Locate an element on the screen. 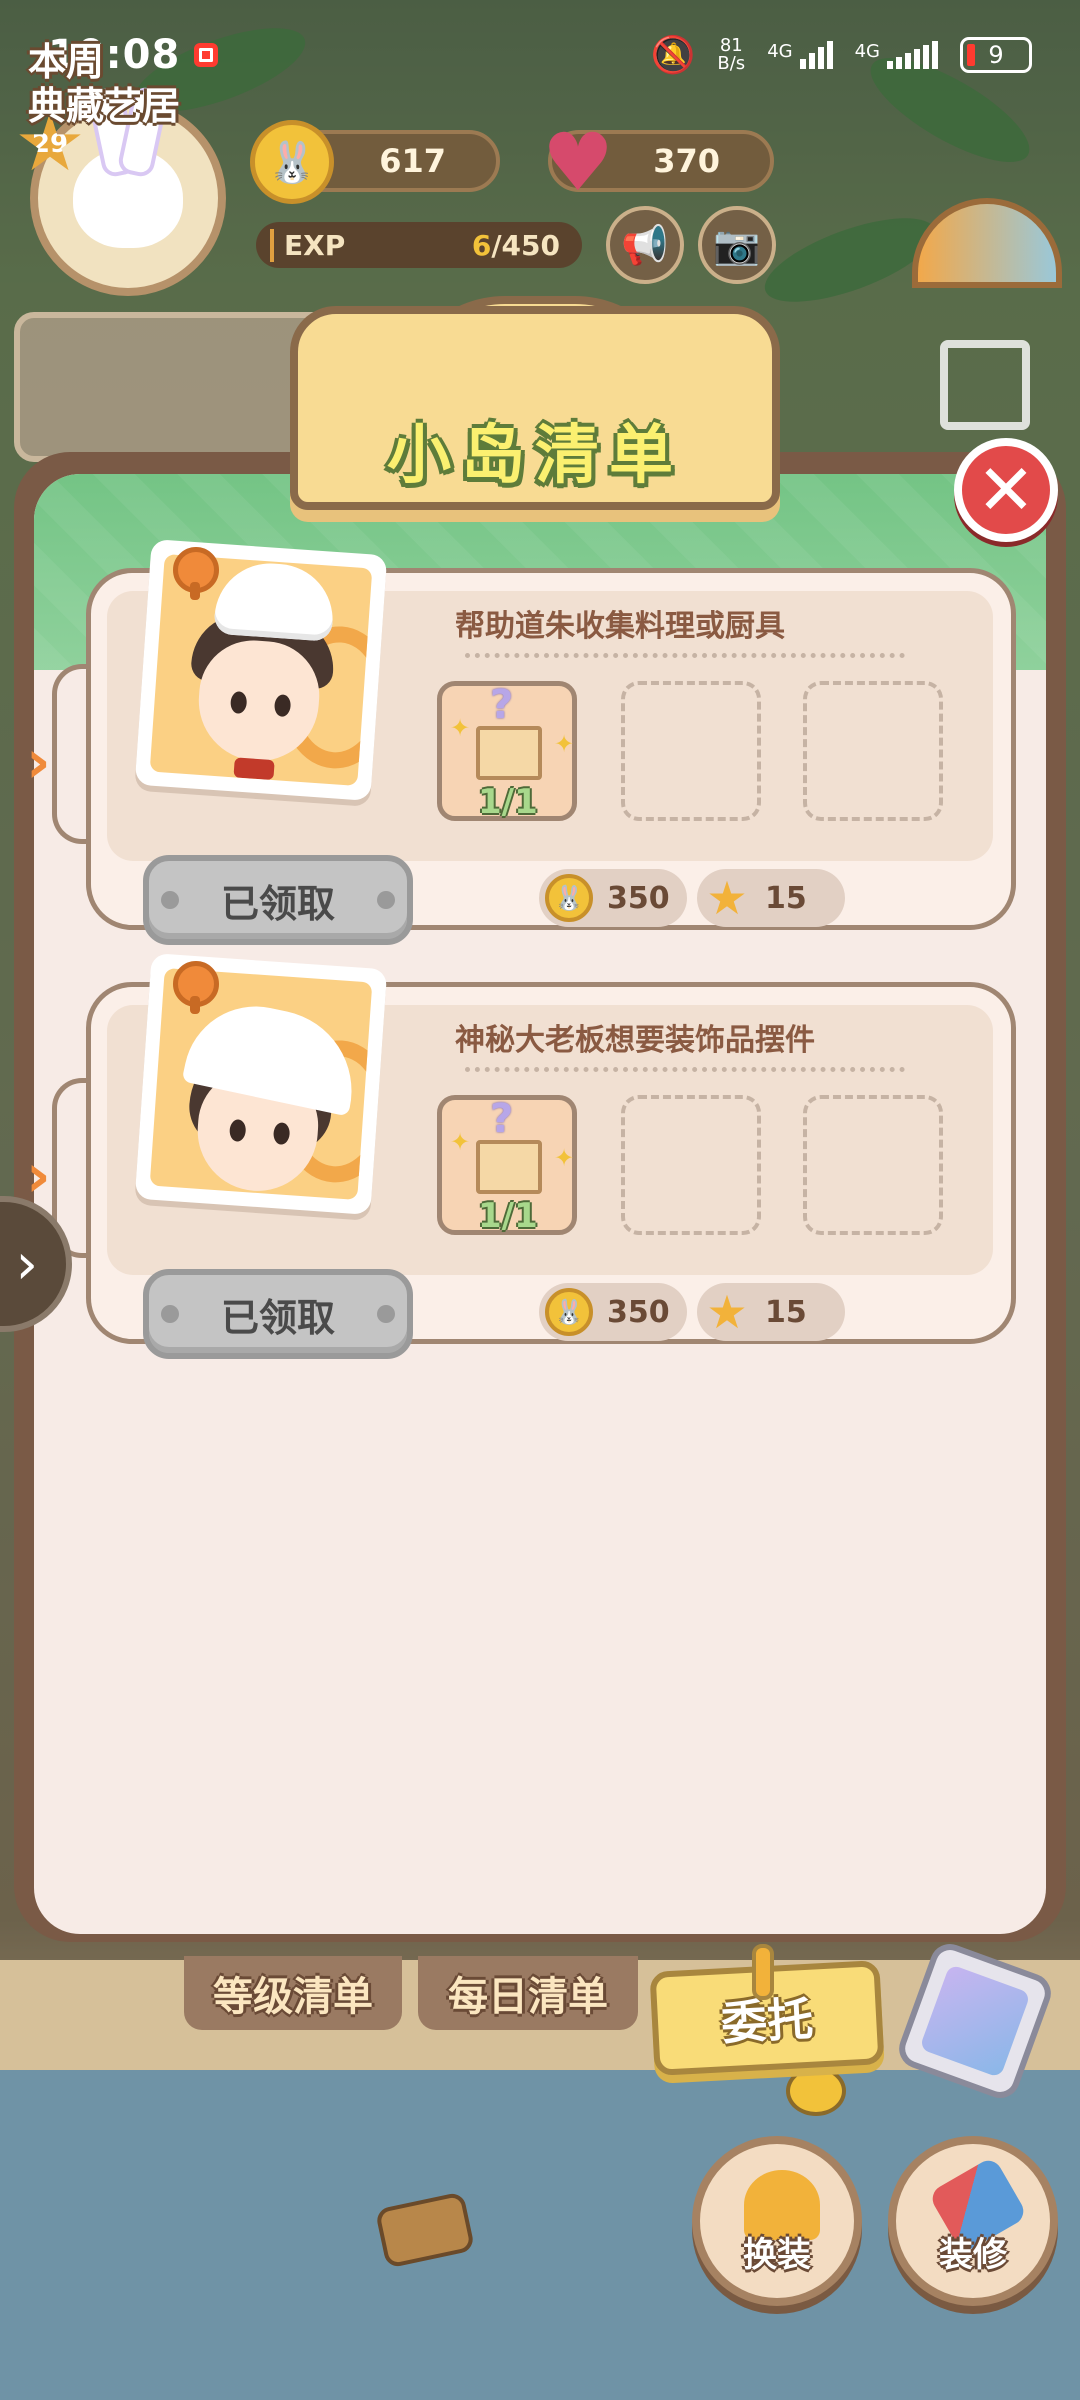  close-icon: ✕ is located at coordinates (1006, 490).